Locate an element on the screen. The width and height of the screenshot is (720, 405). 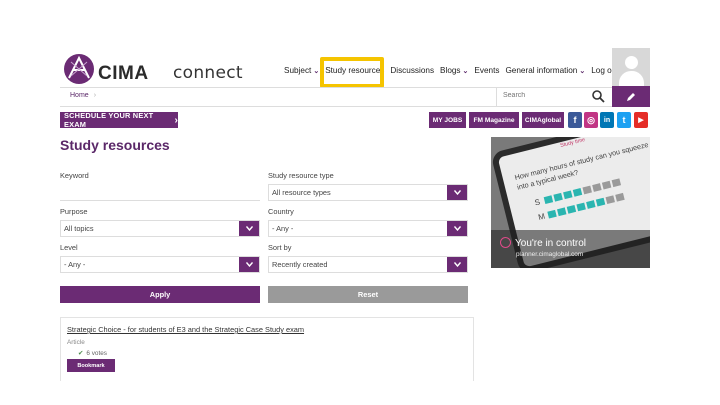
clock-icon is located at coordinates (505, 242).